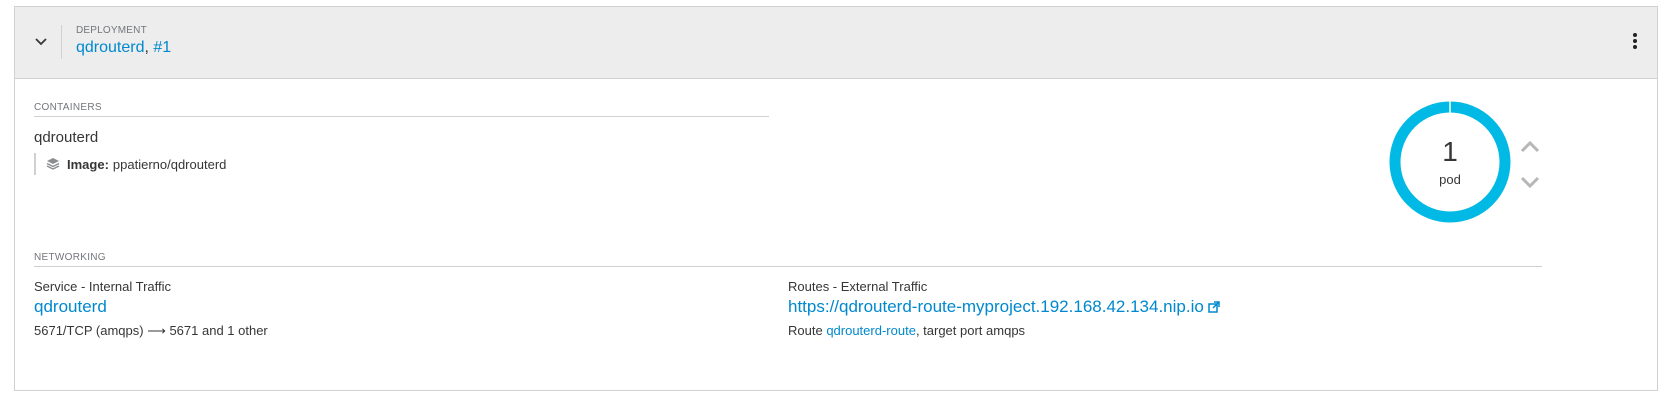 The width and height of the screenshot is (1667, 403). I want to click on resource-kind-label: DEPLOYMENT, so click(111, 30).